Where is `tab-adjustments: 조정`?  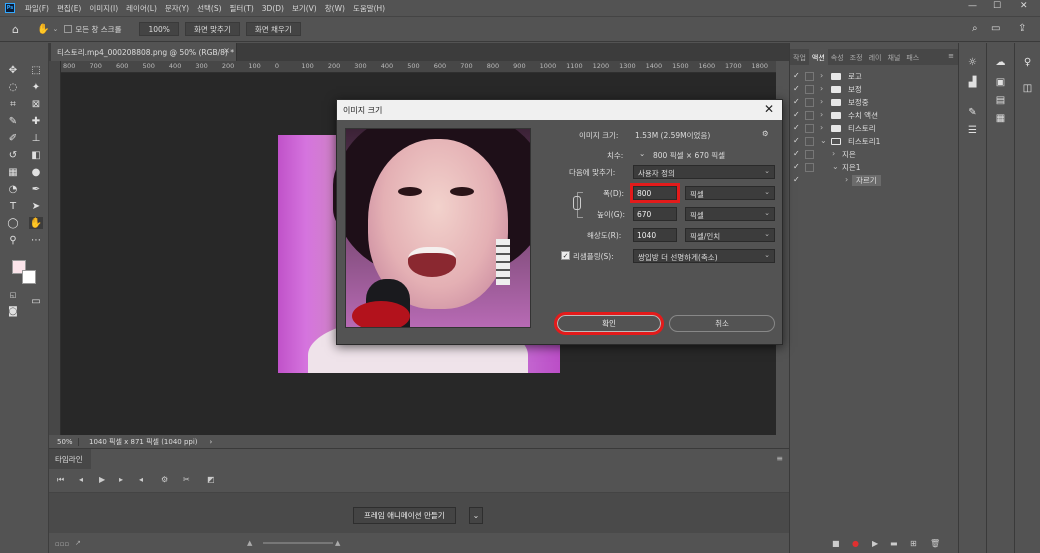 tab-adjustments: 조정 is located at coordinates (856, 57).